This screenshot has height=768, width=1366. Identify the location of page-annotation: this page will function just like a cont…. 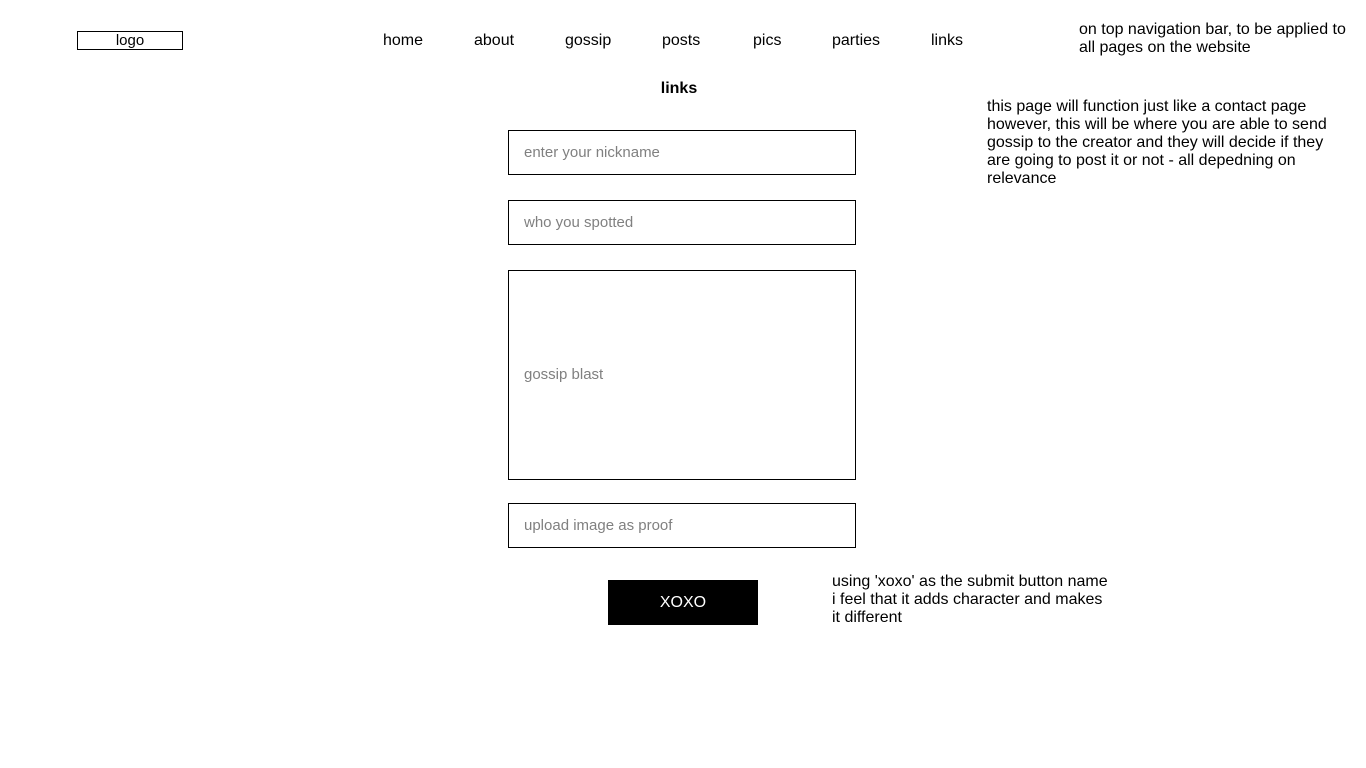
(1157, 143).